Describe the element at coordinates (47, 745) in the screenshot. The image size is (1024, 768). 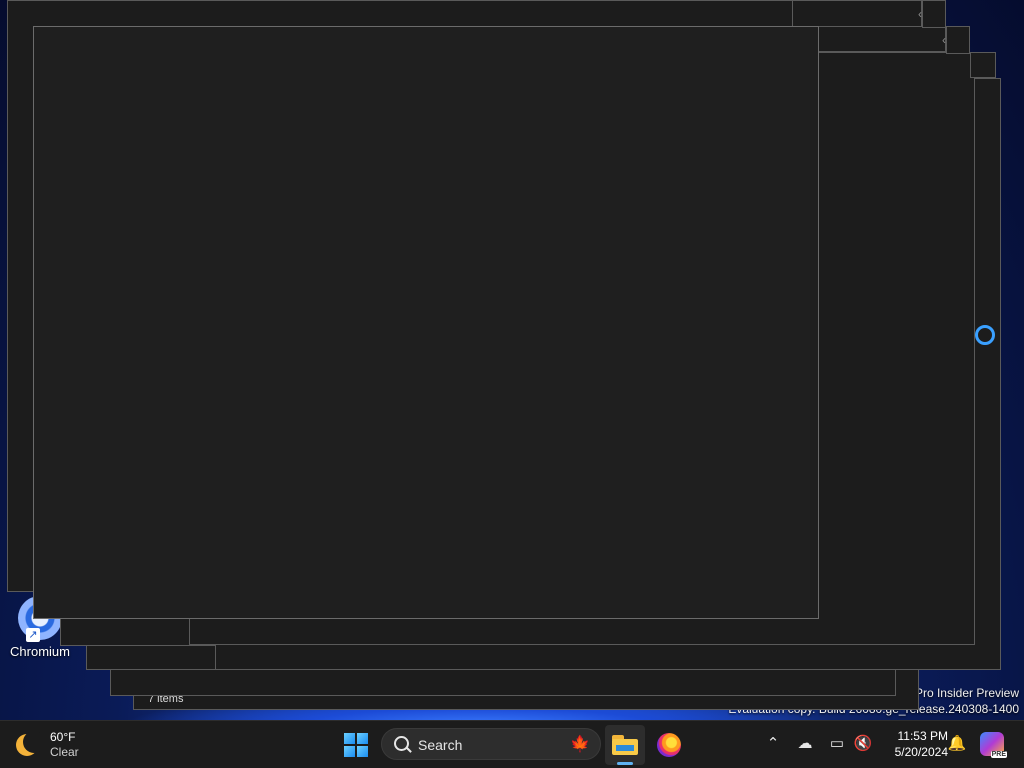
I see `weather-widget: 60°F Clear` at that location.